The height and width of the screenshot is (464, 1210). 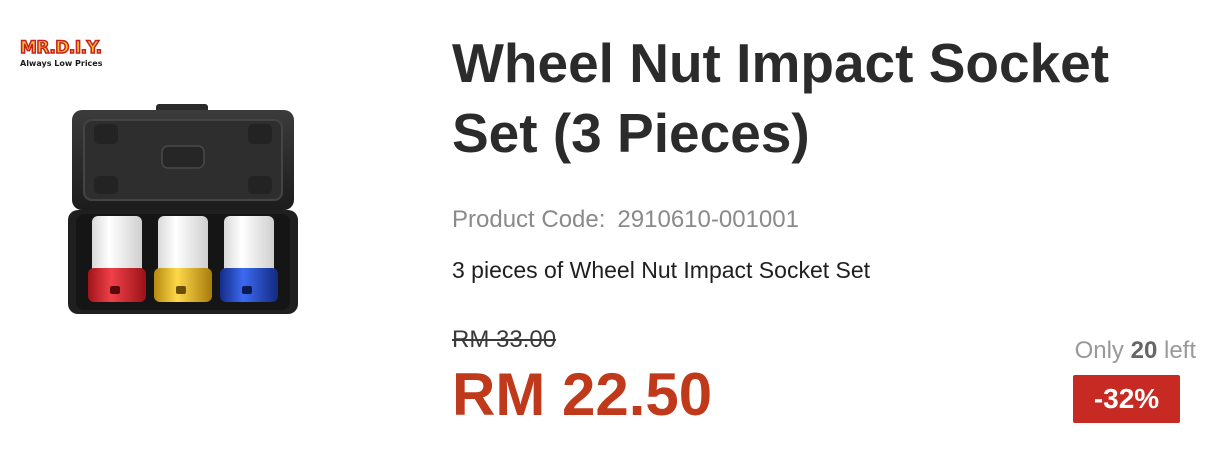 I want to click on discount-badge: -32%, so click(x=1126, y=399).